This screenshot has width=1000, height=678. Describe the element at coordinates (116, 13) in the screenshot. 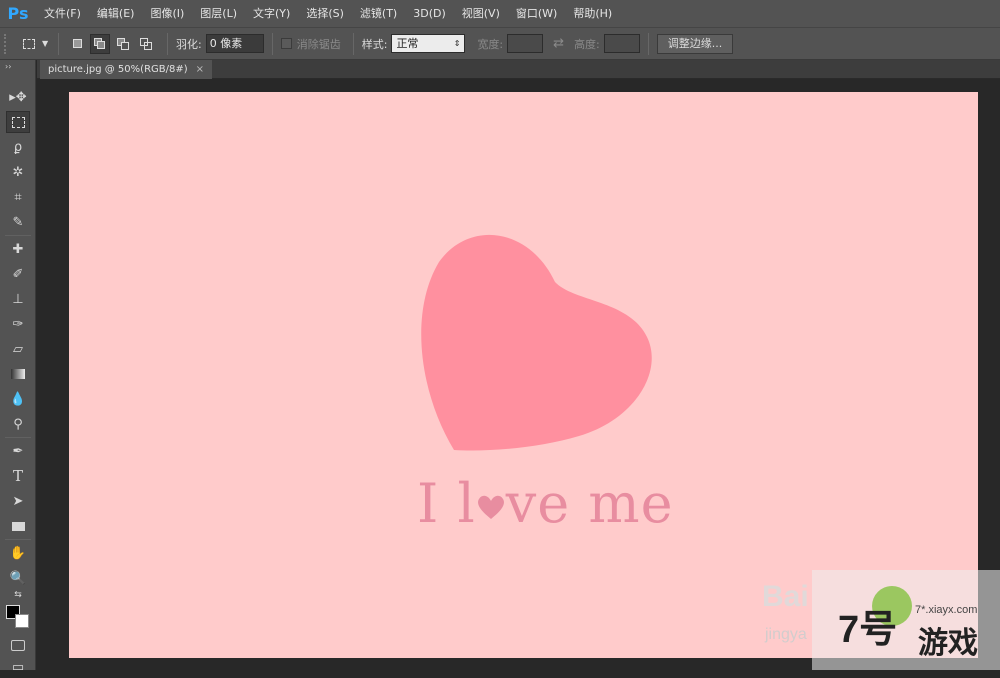

I see `menu-edit: 编辑(E)` at that location.